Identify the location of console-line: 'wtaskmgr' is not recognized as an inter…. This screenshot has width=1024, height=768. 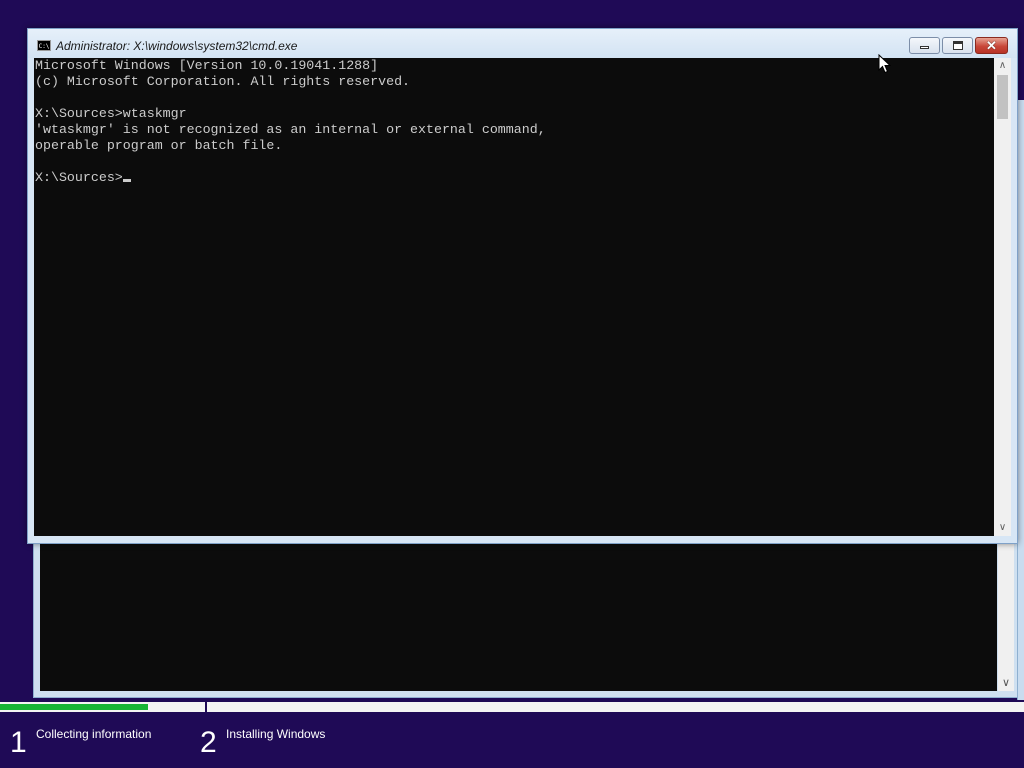
(290, 129).